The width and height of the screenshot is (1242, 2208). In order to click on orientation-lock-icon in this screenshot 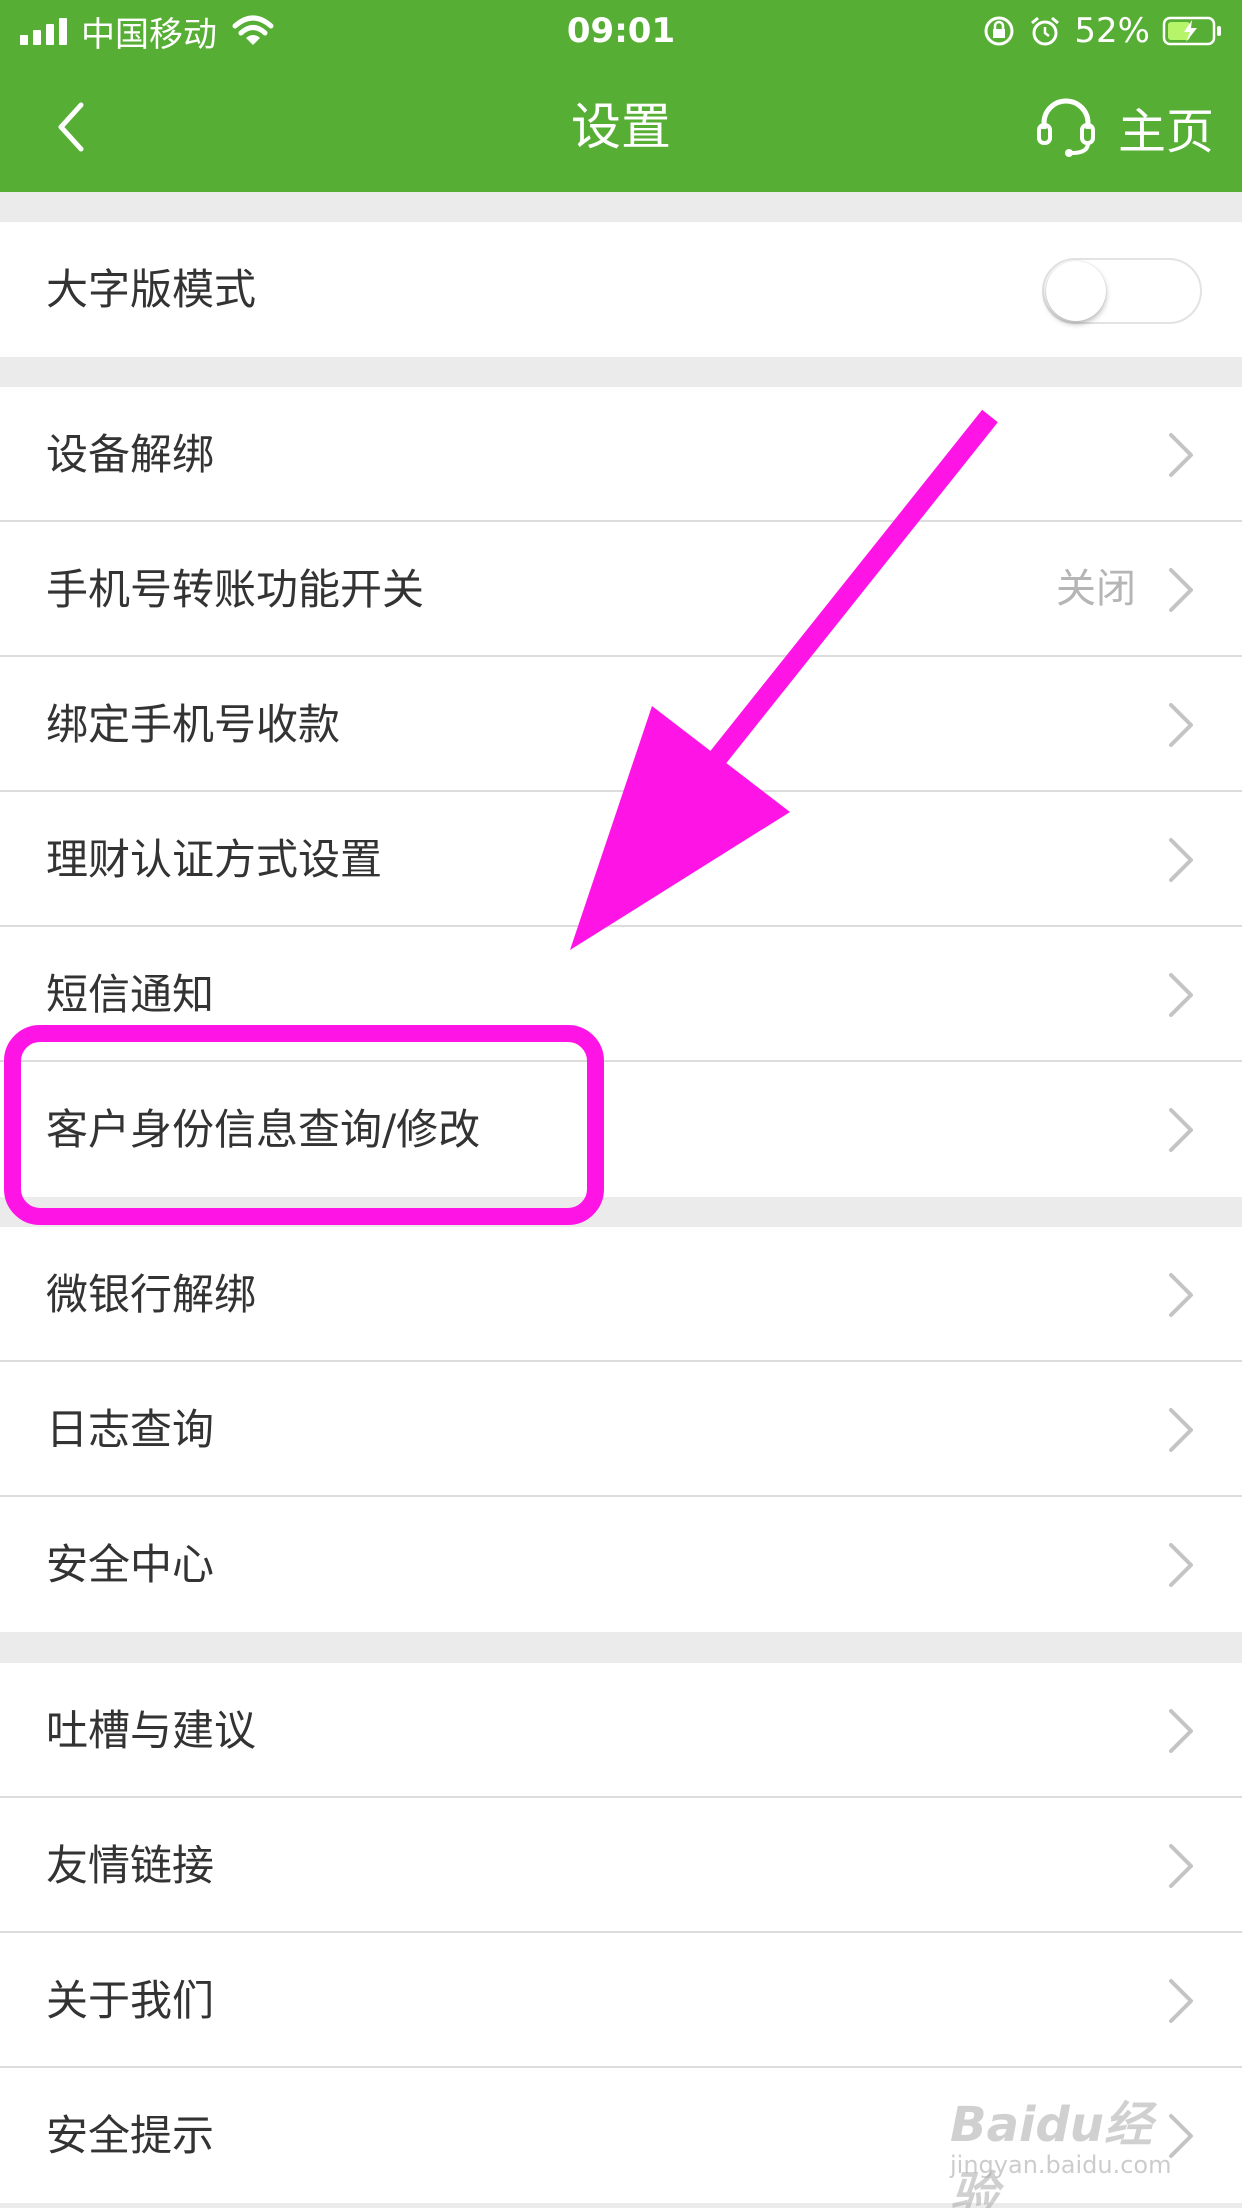, I will do `click(999, 31)`.